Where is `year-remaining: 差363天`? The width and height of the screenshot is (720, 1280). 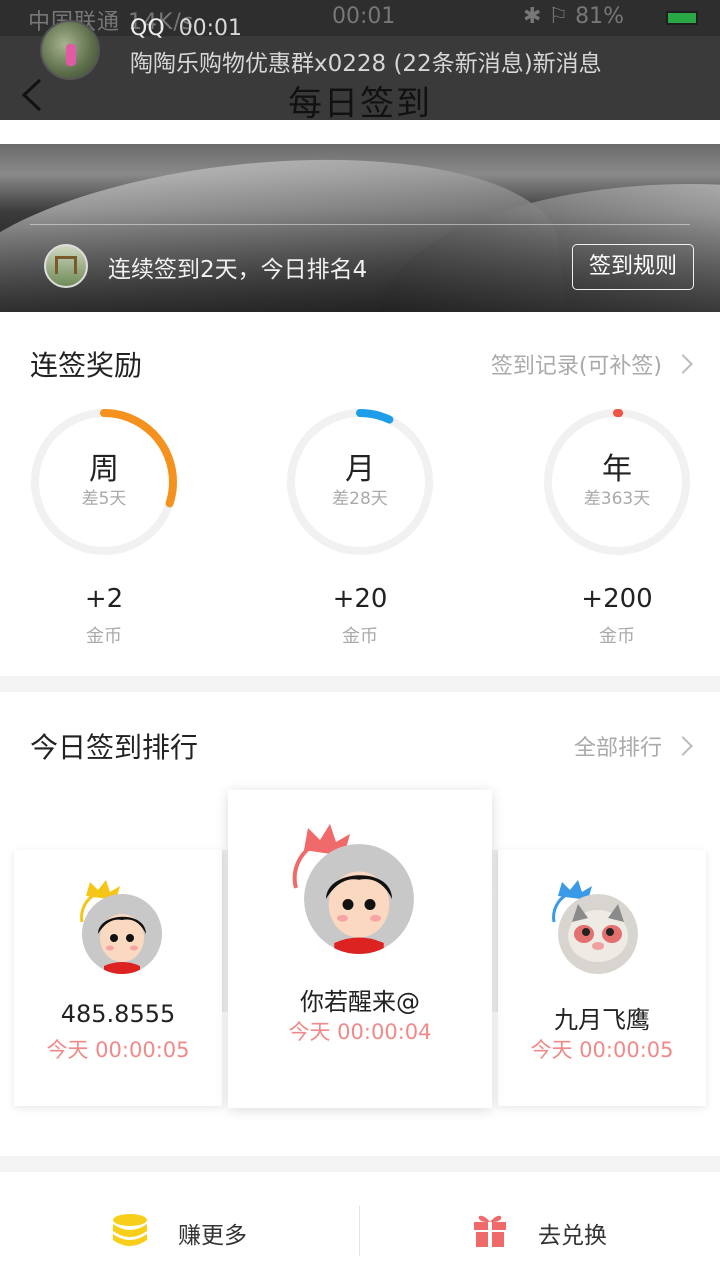 year-remaining: 差363天 is located at coordinates (617, 499).